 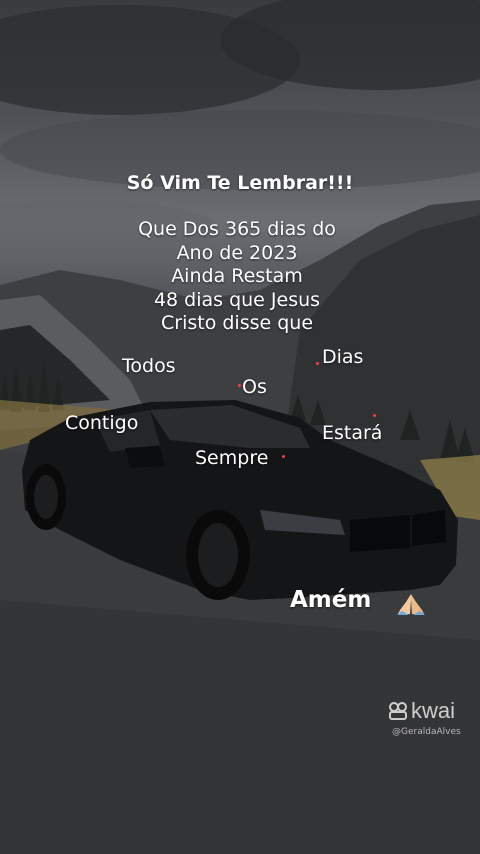 I want to click on message-line: Ainda Restam, so click(x=237, y=276).